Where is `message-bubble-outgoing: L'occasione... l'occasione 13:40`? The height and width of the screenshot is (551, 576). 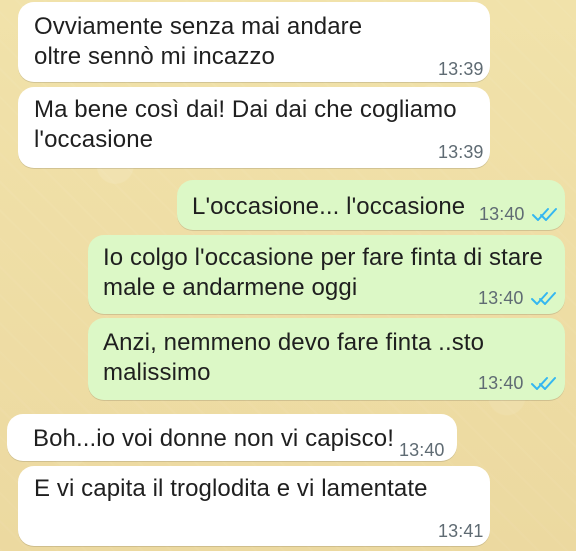 message-bubble-outgoing: L'occasione... l'occasione 13:40 is located at coordinates (371, 205).